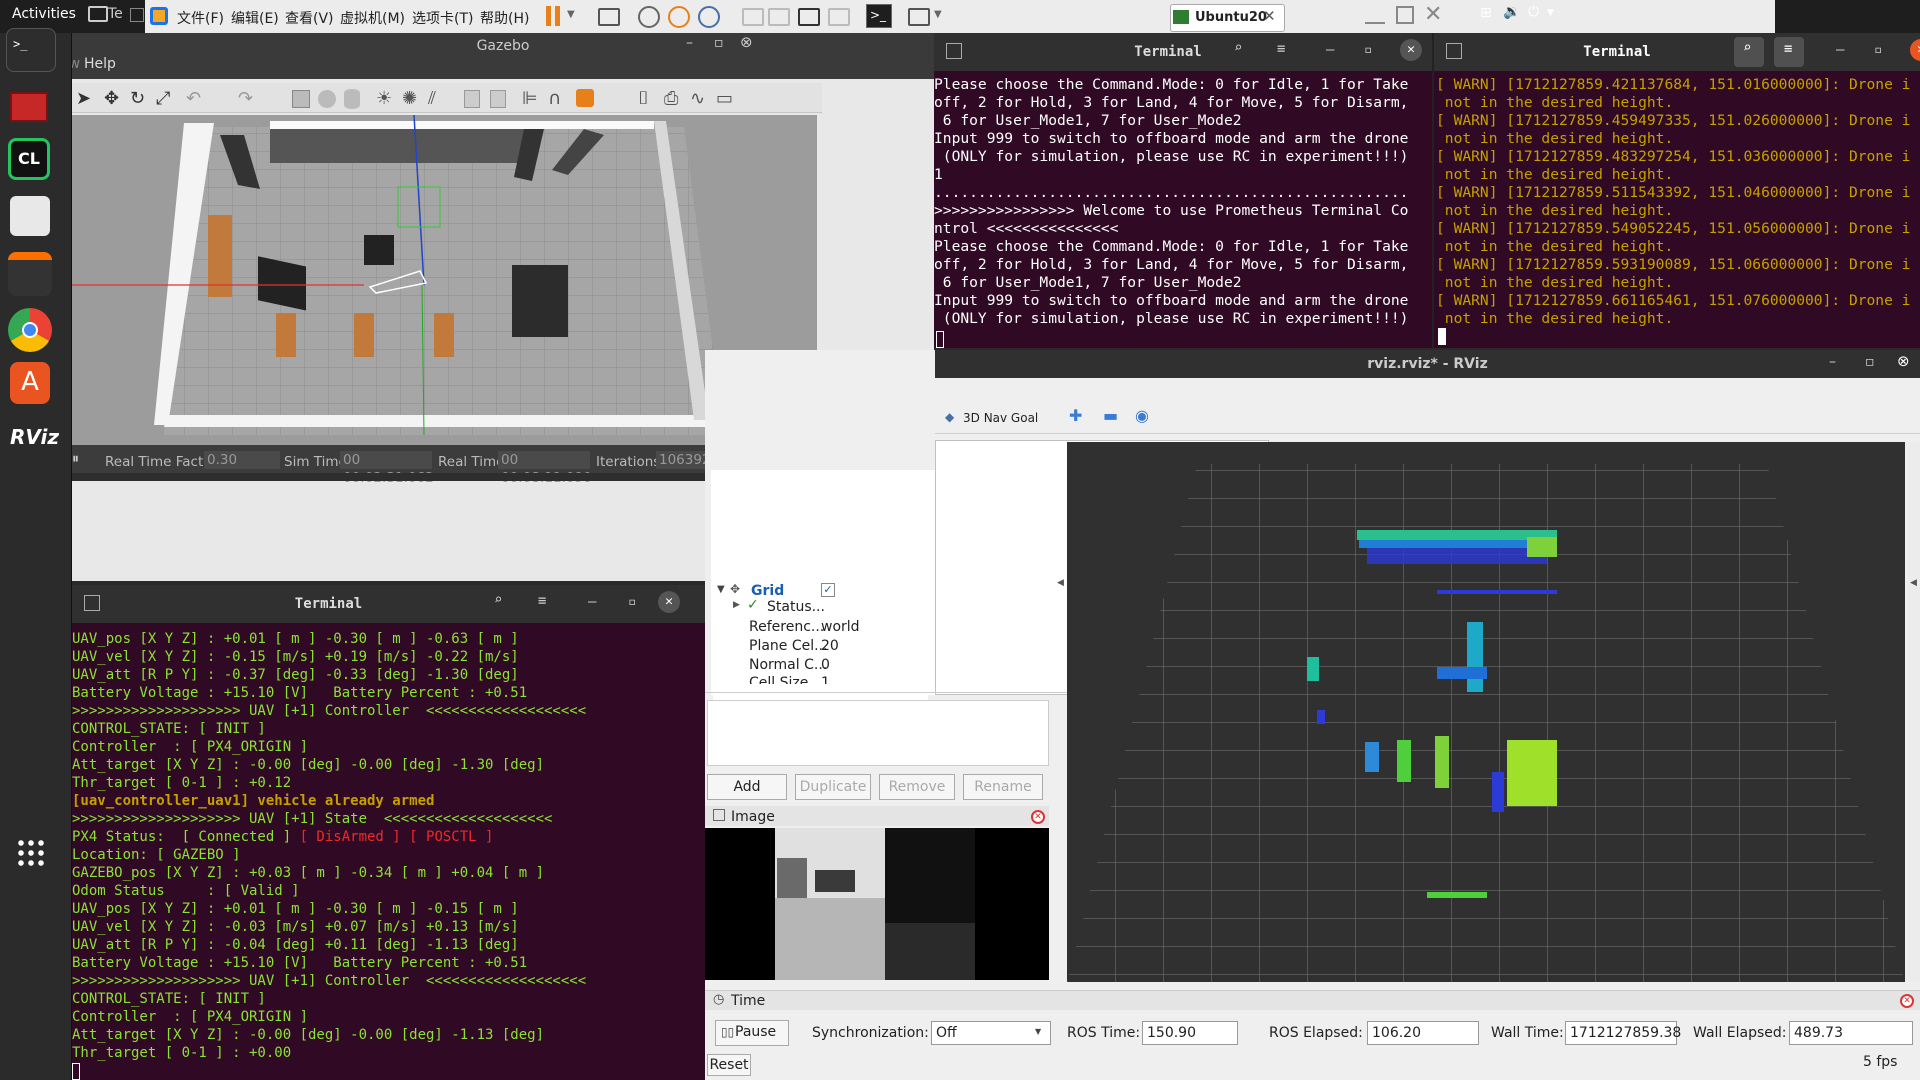 This screenshot has width=1920, height=1080. I want to click on menu-tabs: 选项卡(T), so click(442, 18).